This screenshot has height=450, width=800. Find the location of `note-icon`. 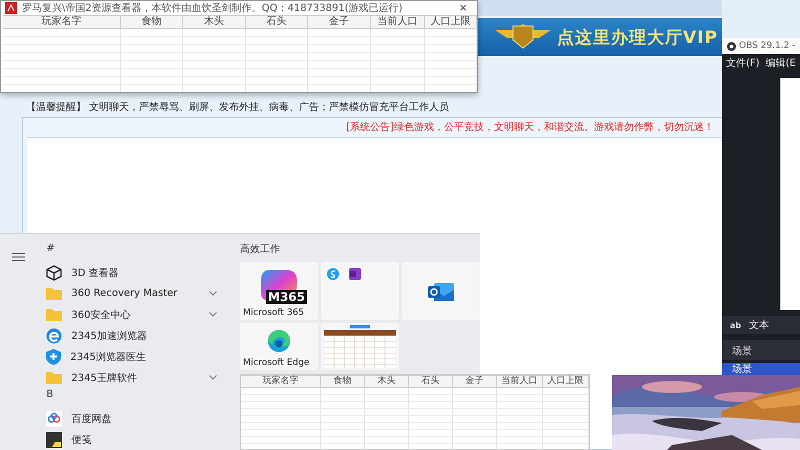

note-icon is located at coordinates (54, 440).